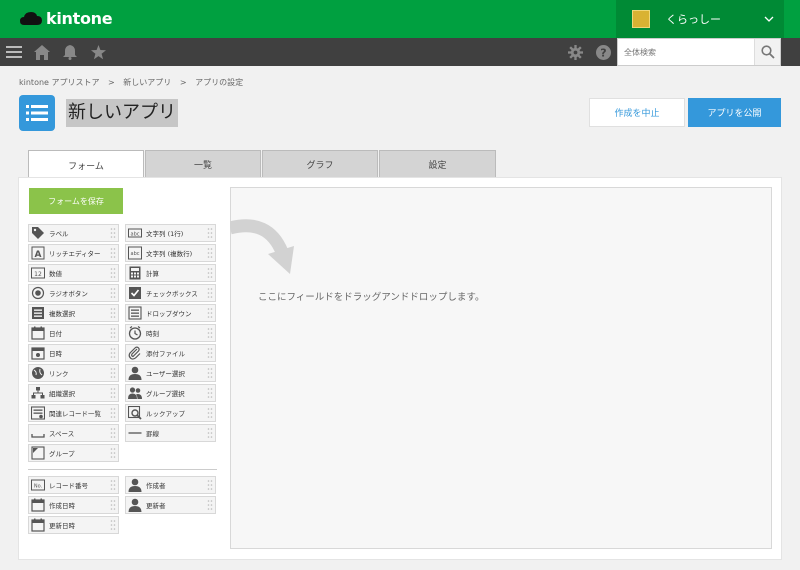 This screenshot has height=570, width=800. What do you see at coordinates (14, 52) in the screenshot?
I see `hamburger-menu-icon` at bounding box center [14, 52].